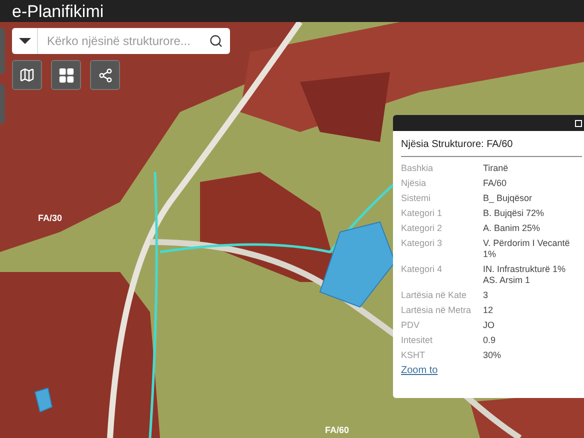  I want to click on grid-icon, so click(66, 75).